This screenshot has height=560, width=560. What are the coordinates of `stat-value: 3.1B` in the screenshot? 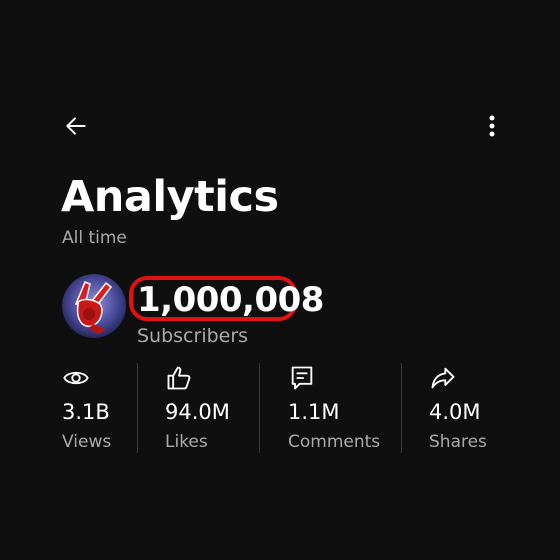 It's located at (86, 412).